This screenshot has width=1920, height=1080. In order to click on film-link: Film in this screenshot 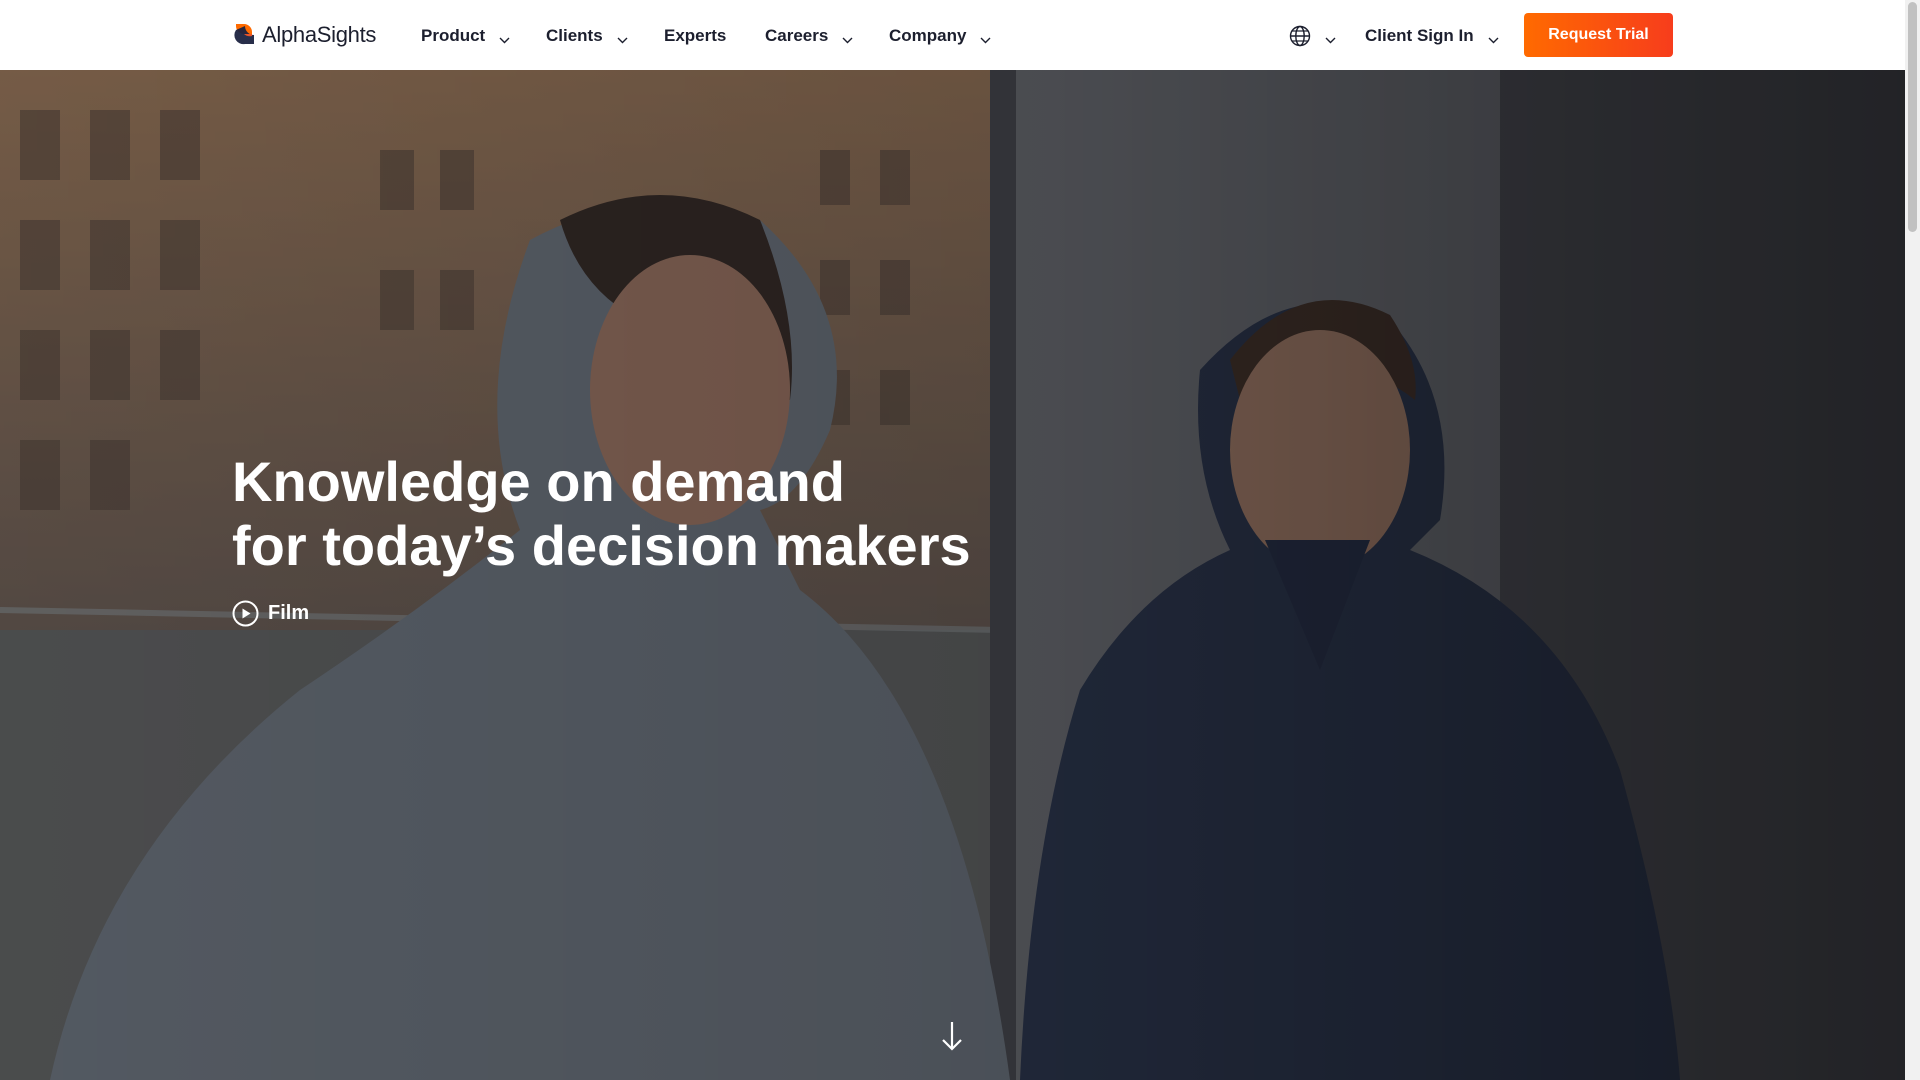, I will do `click(270, 613)`.